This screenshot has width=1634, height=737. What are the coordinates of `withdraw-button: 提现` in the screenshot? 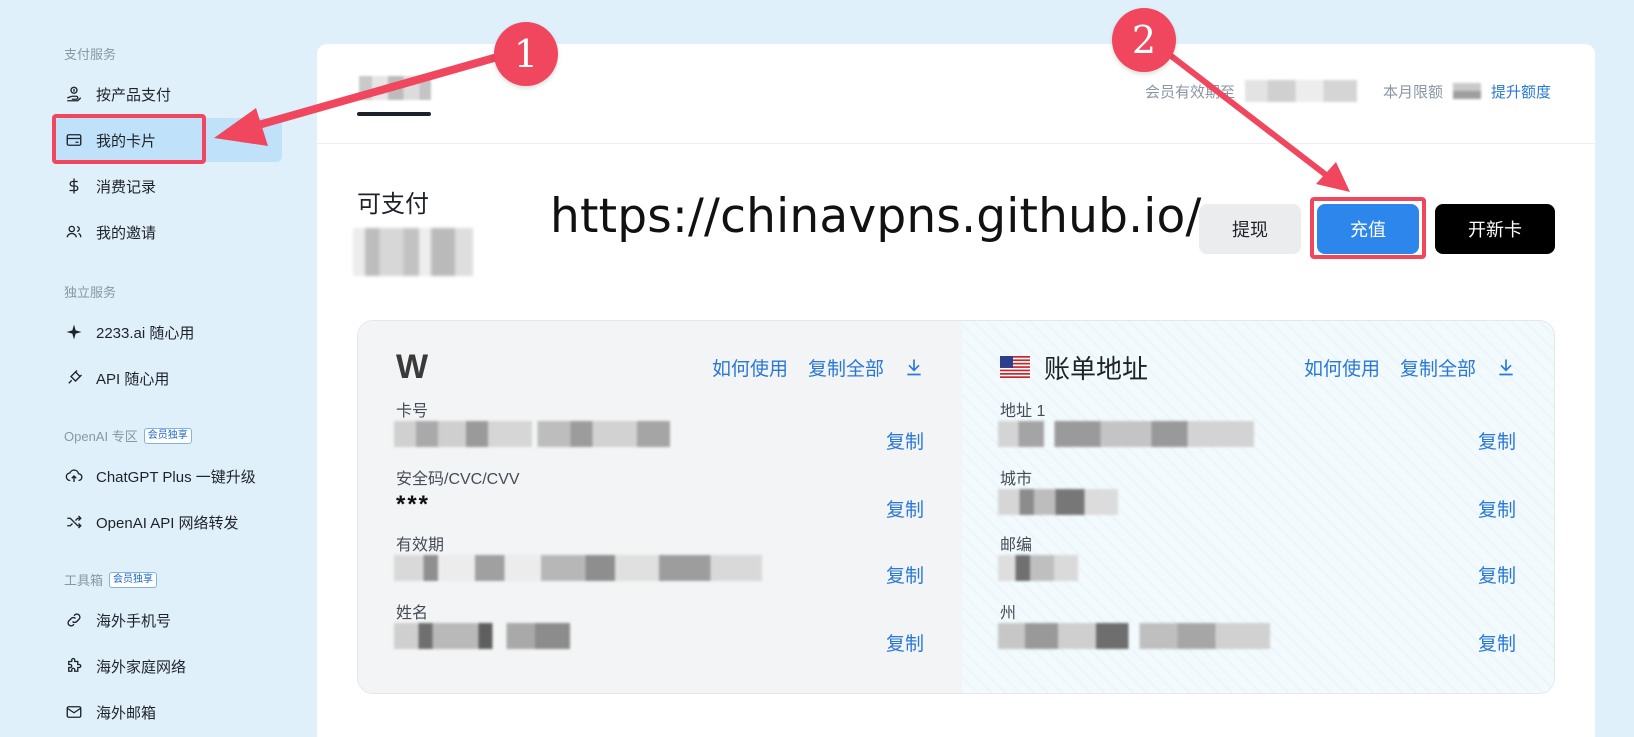 It's located at (1250, 229).